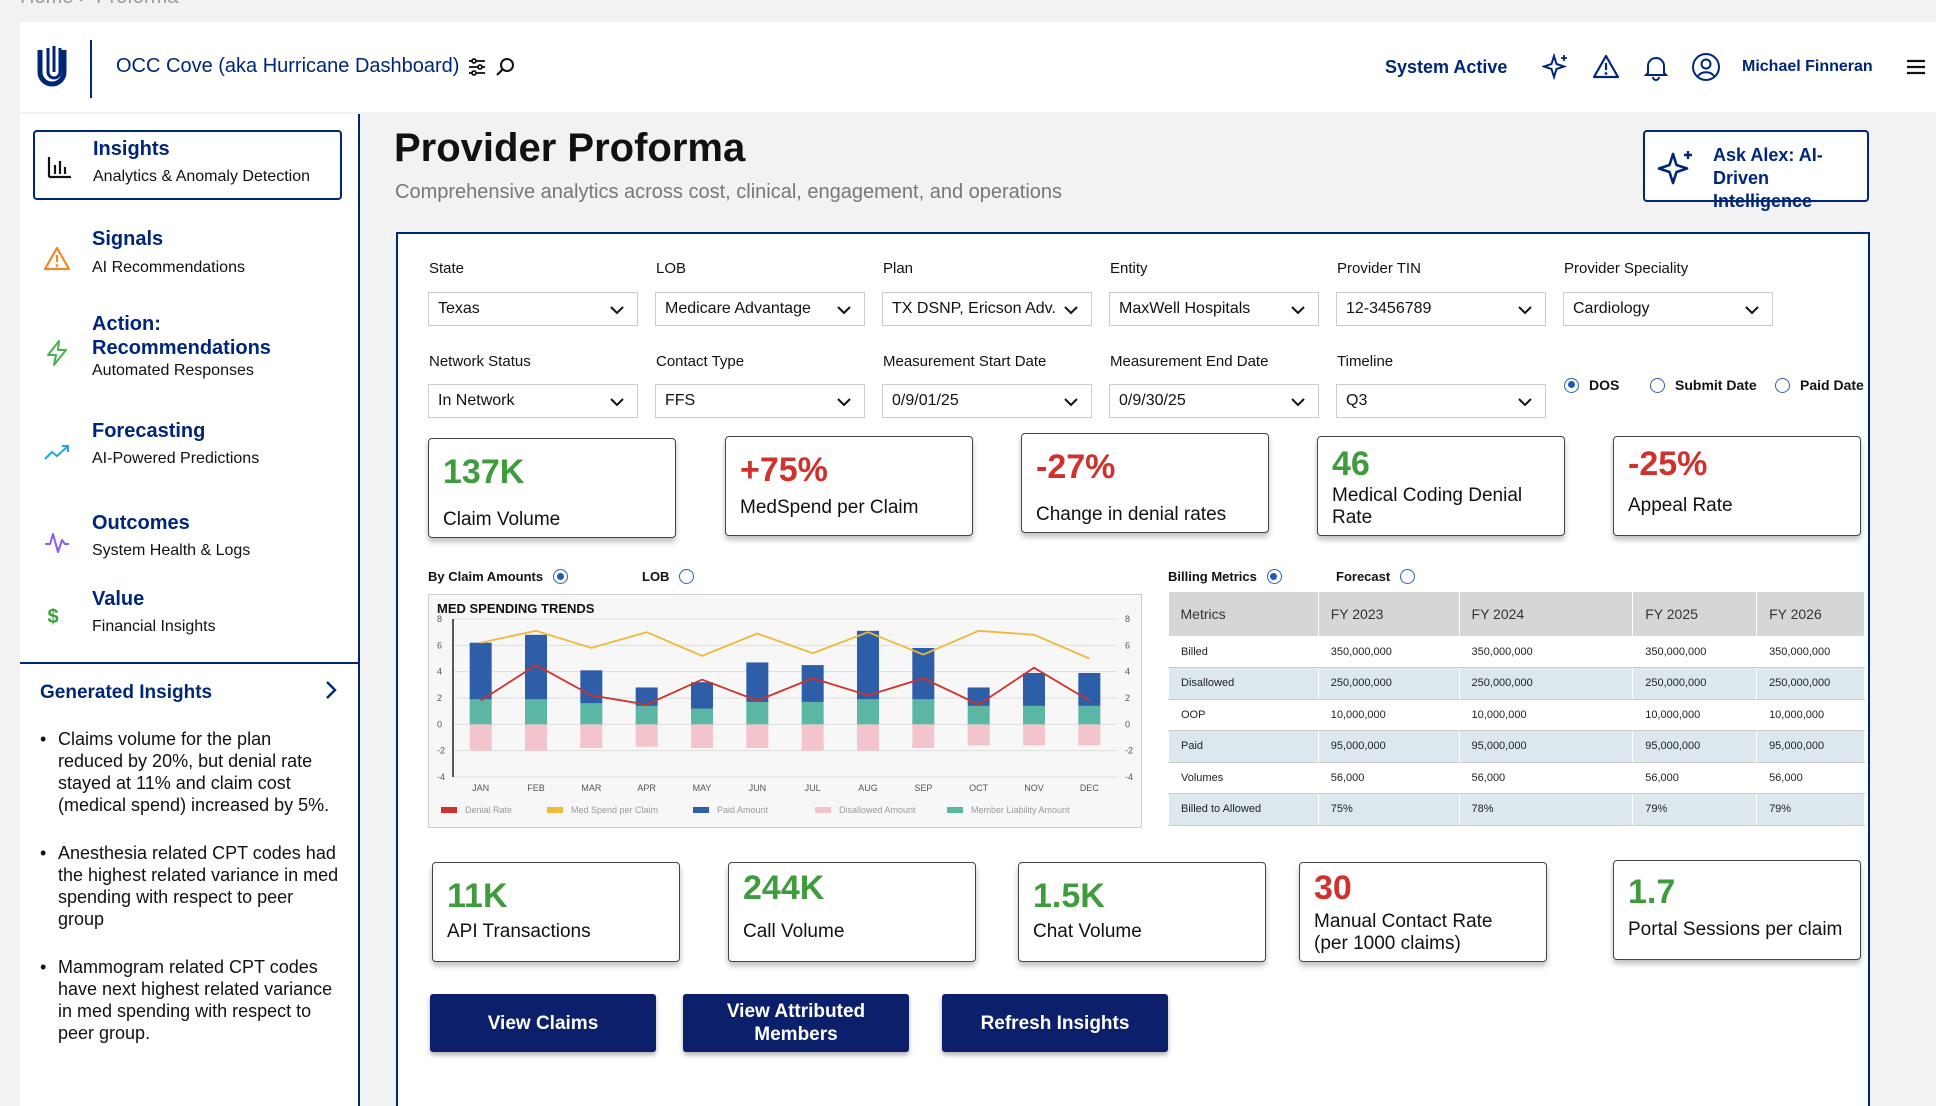 Image resolution: width=1936 pixels, height=1106 pixels. What do you see at coordinates (1225, 576) in the screenshot?
I see `toggle-billing-metrics: Billing Metrics` at bounding box center [1225, 576].